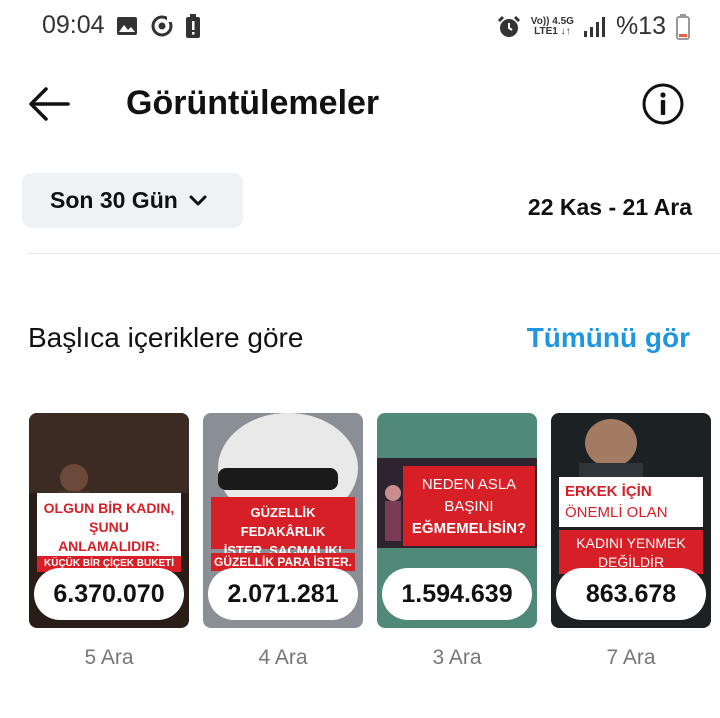 The image size is (720, 718). What do you see at coordinates (162, 26) in the screenshot?
I see `sync-icon` at bounding box center [162, 26].